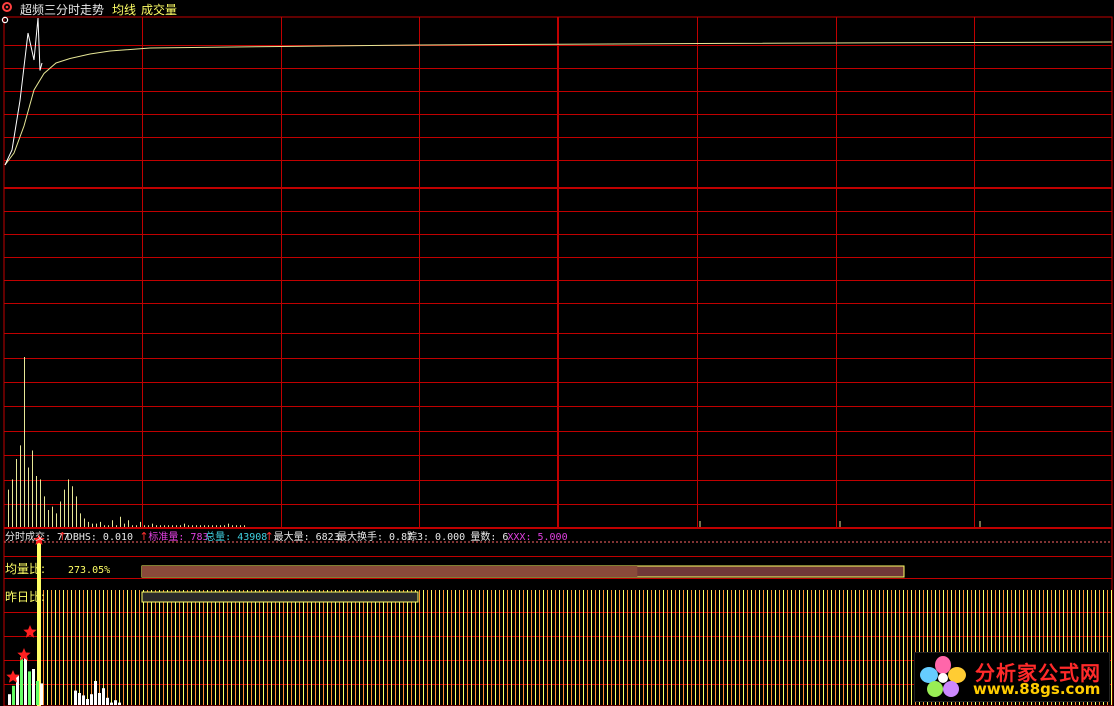 Image resolution: width=1114 pixels, height=706 pixels. Describe the element at coordinates (25, 569) in the screenshot. I see `avg-volume-ratio-label: 均量比:` at that location.